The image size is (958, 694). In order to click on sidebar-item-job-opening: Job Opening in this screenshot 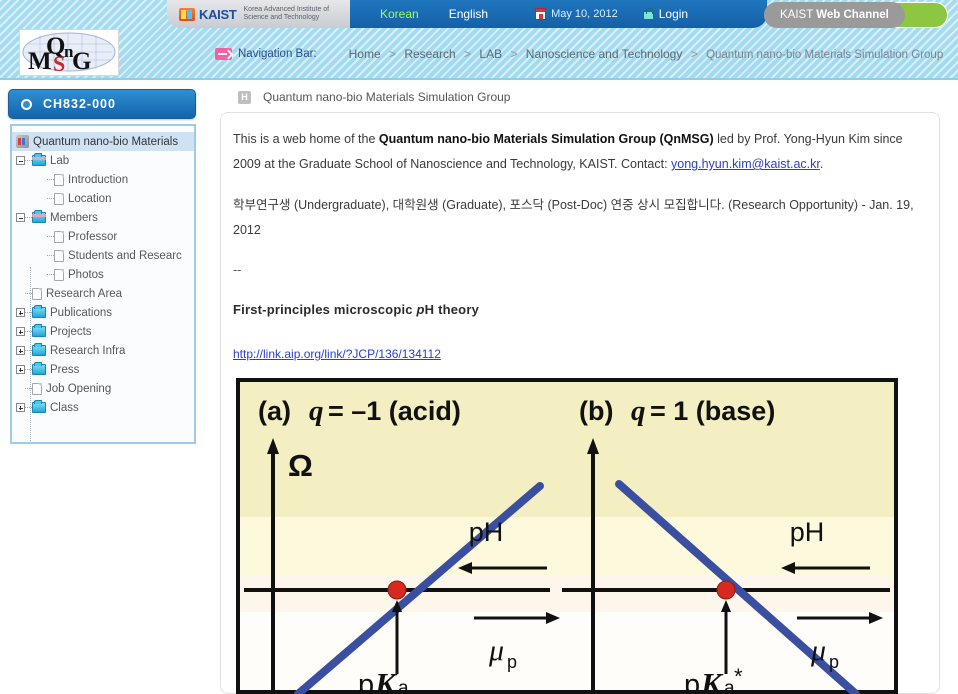, I will do `click(103, 388)`.